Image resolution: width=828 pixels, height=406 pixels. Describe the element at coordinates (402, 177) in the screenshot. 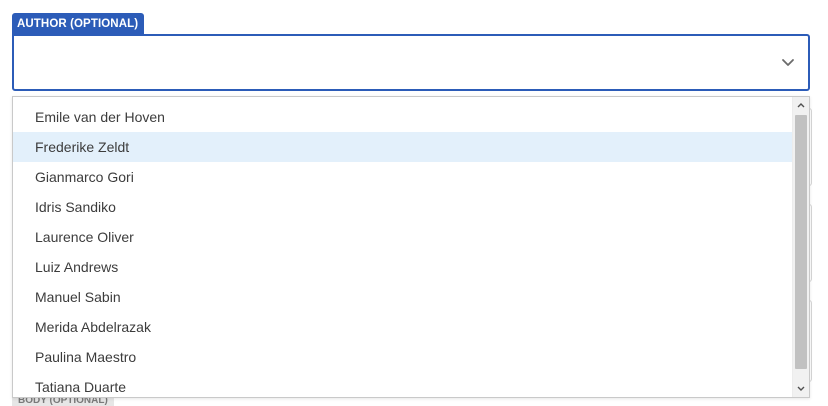

I see `author-option: Gianmarco Gori` at that location.